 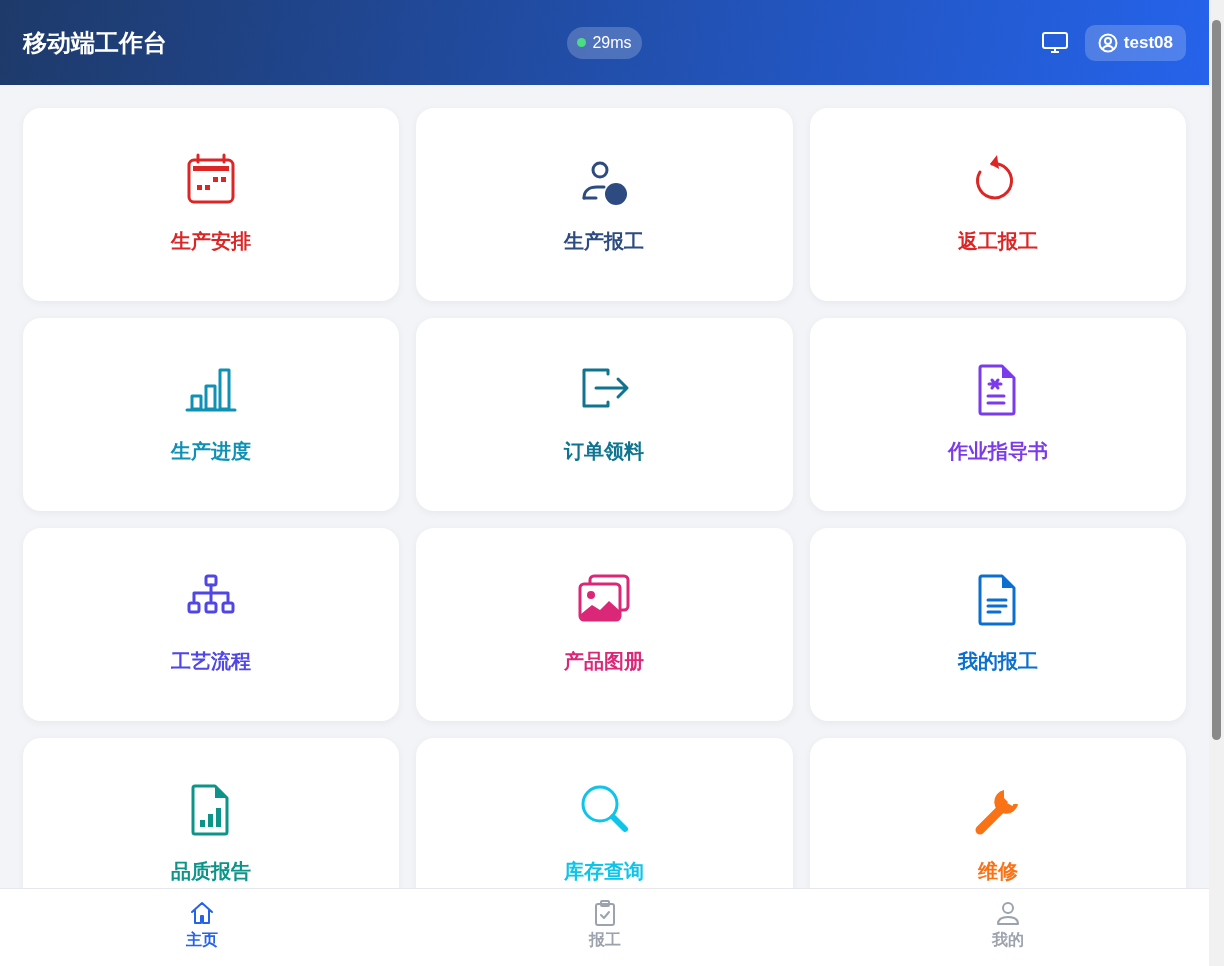 I want to click on menu-tile: 品质报告, so click(x=211, y=813).